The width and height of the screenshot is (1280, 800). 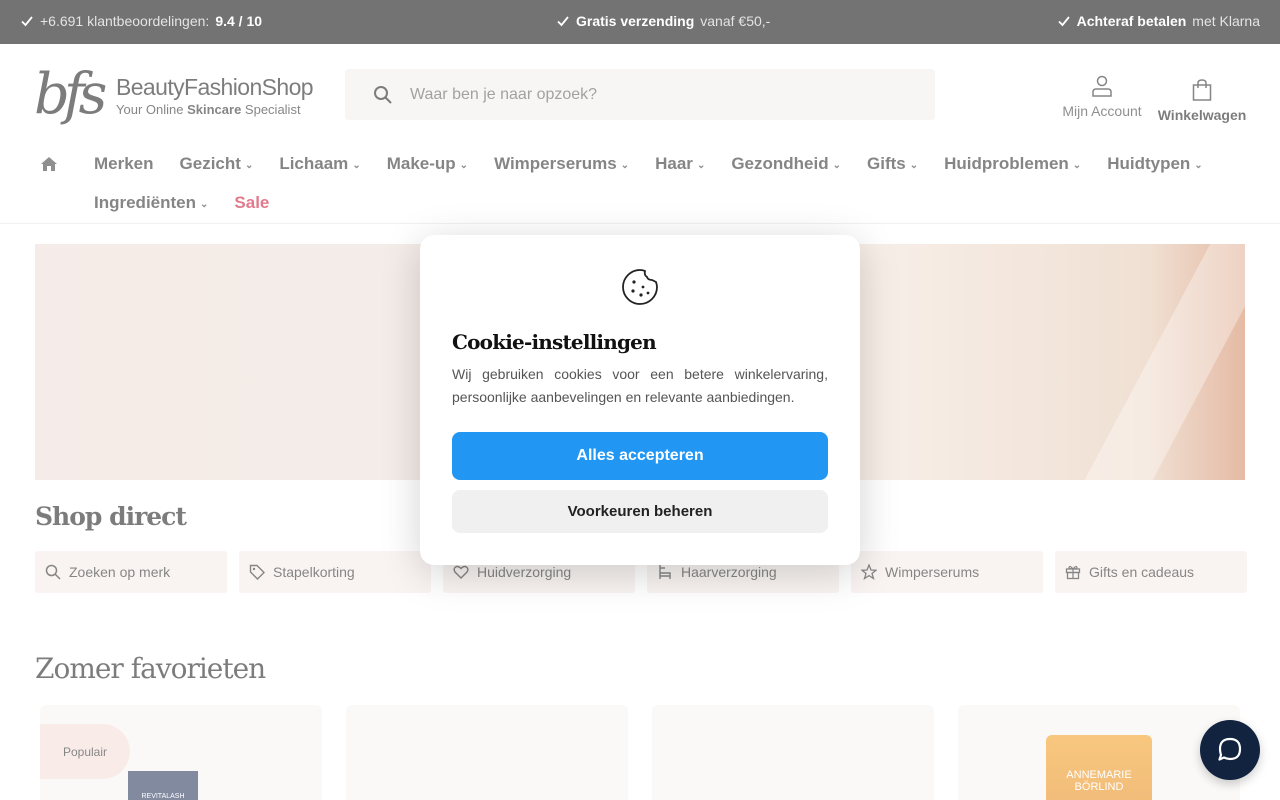 I want to click on chat-button, so click(x=1230, y=750).